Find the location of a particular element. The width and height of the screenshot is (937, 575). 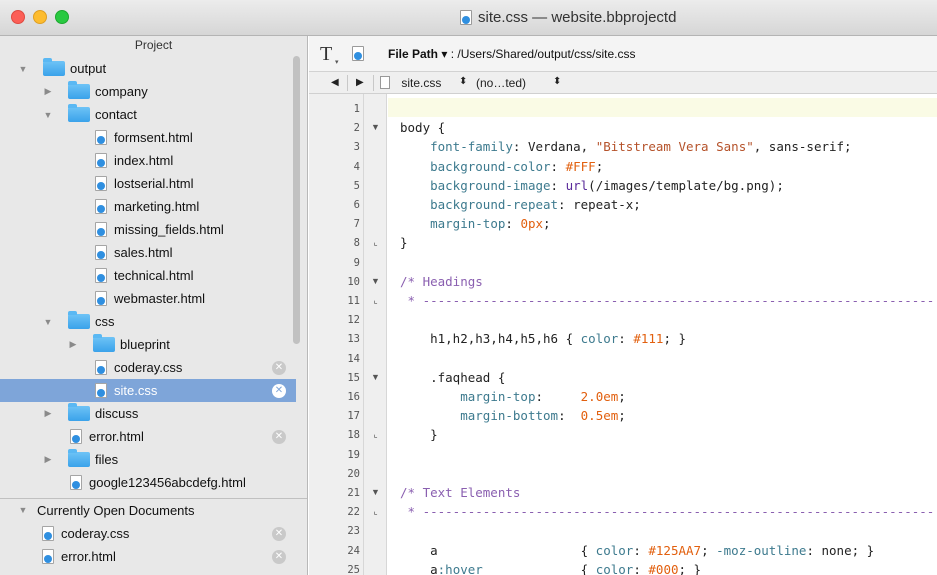

code-token: background-color is located at coordinates (490, 166).